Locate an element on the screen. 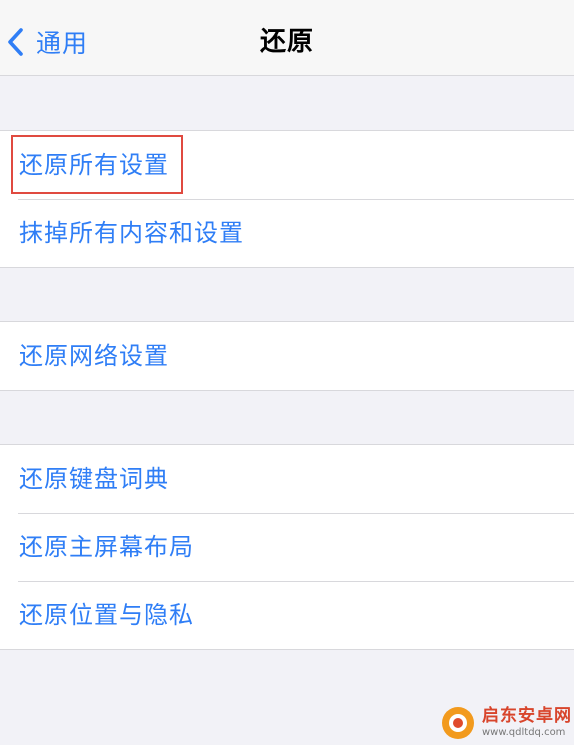 The width and height of the screenshot is (574, 745). watermark-url: www.qdltdq.com is located at coordinates (524, 732).